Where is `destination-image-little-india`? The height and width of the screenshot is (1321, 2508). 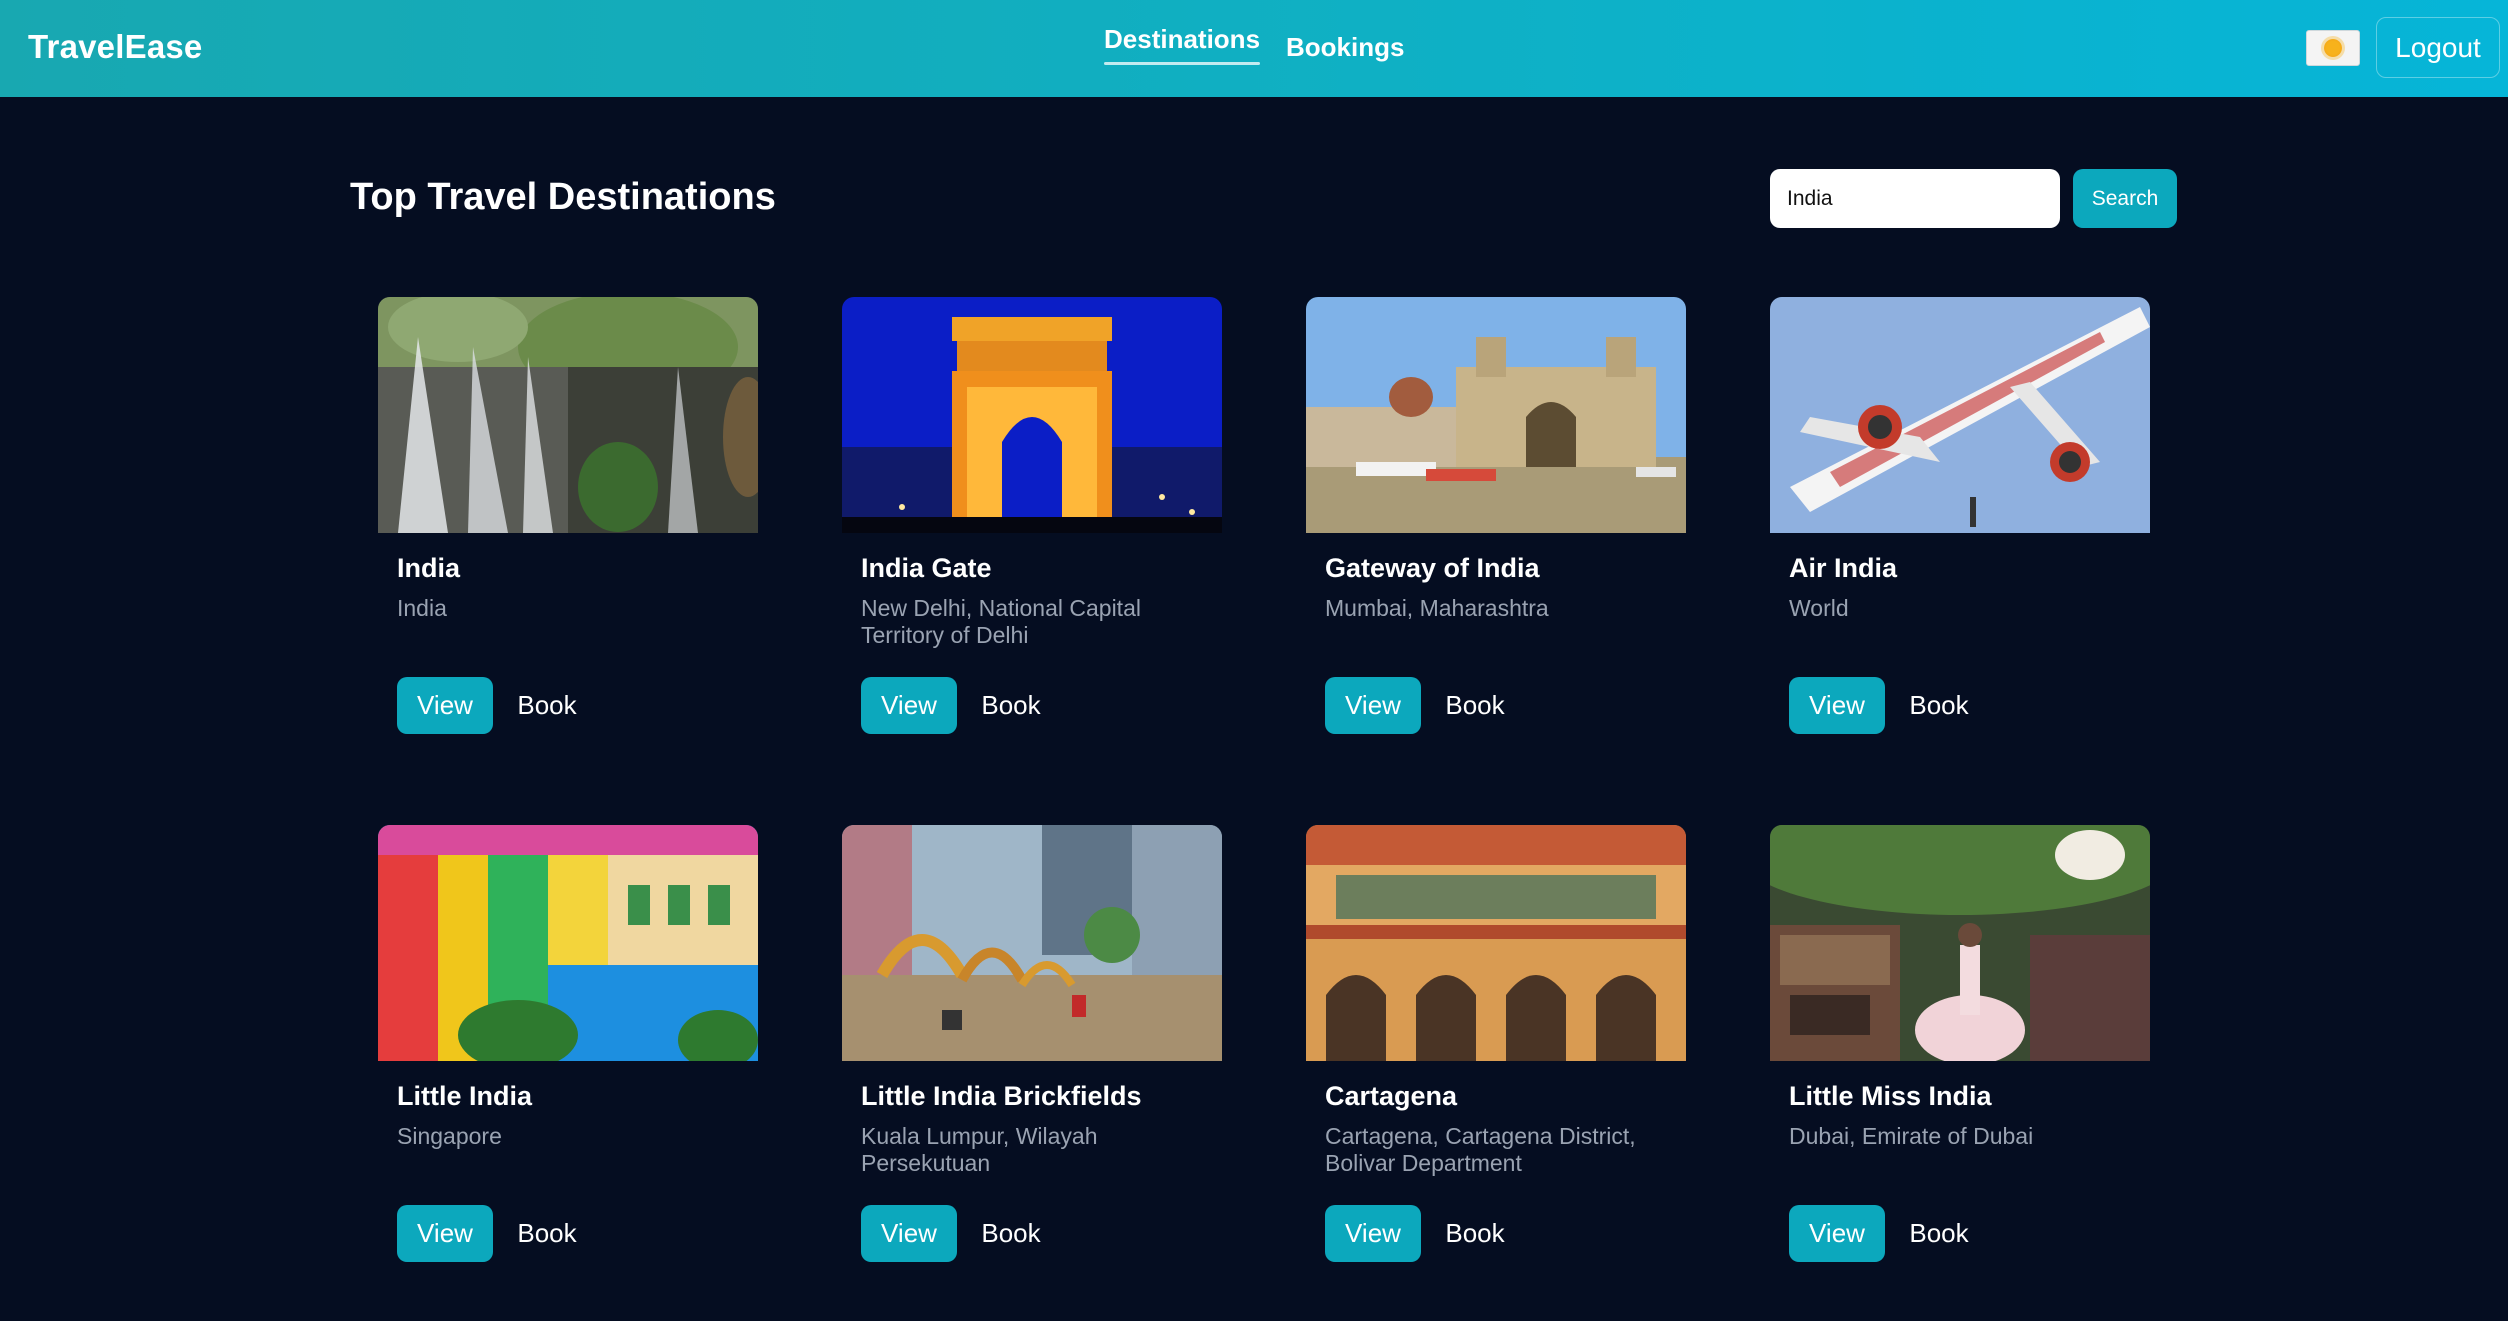 destination-image-little-india is located at coordinates (568, 943).